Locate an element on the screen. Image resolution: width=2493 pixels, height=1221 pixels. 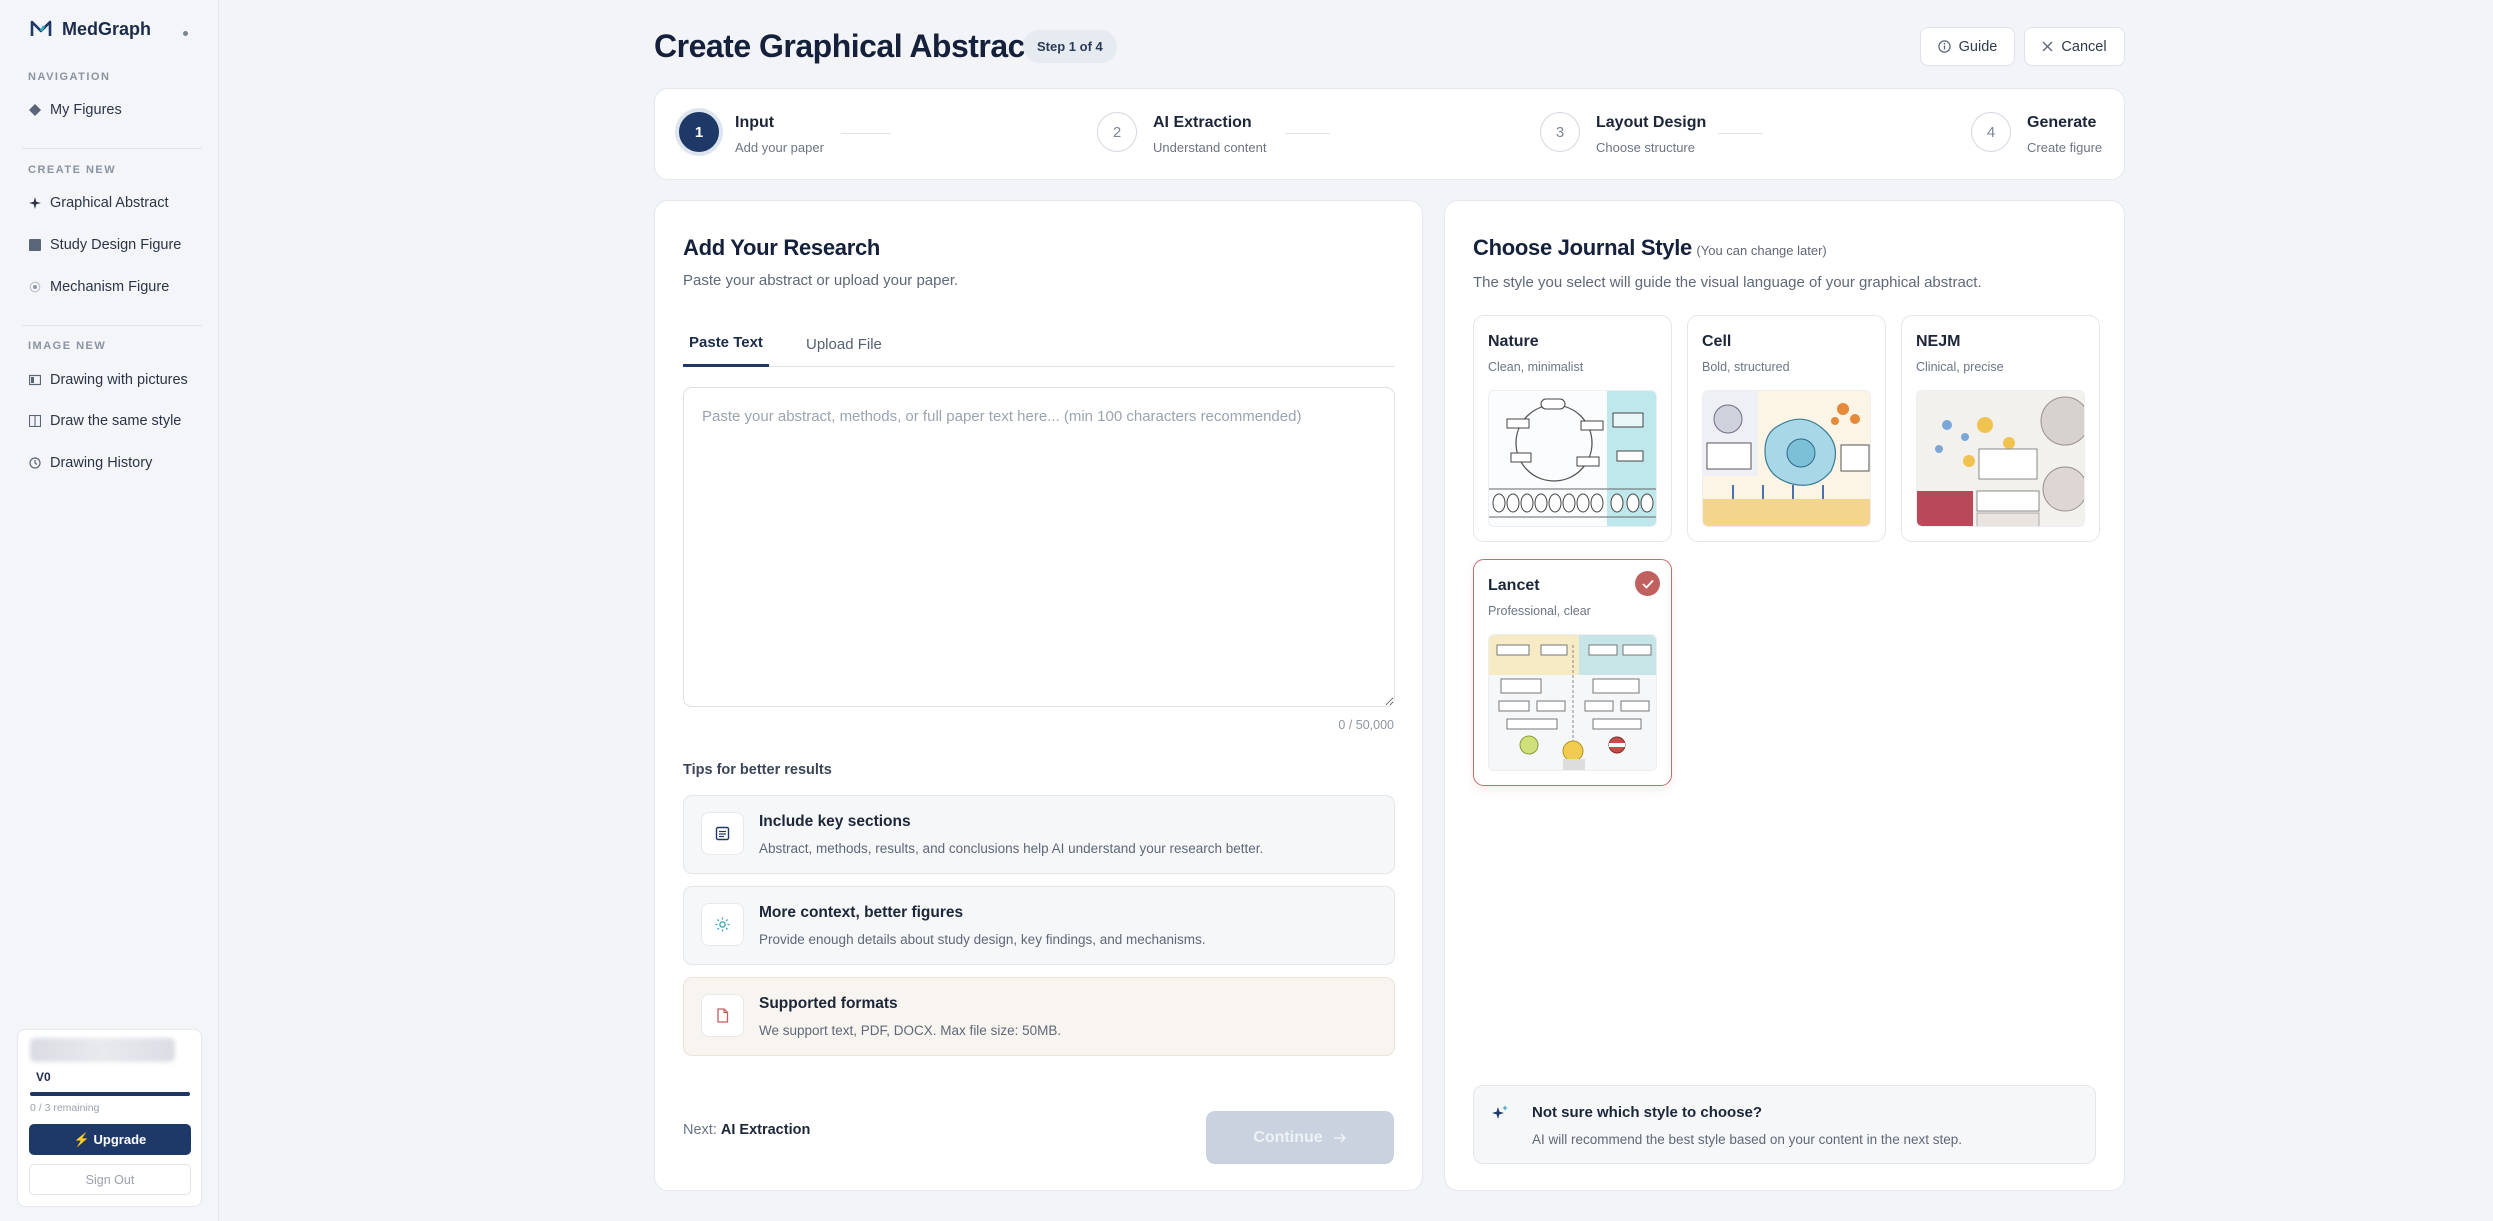
step-badge: Step 1 of 4 is located at coordinates (1070, 46).